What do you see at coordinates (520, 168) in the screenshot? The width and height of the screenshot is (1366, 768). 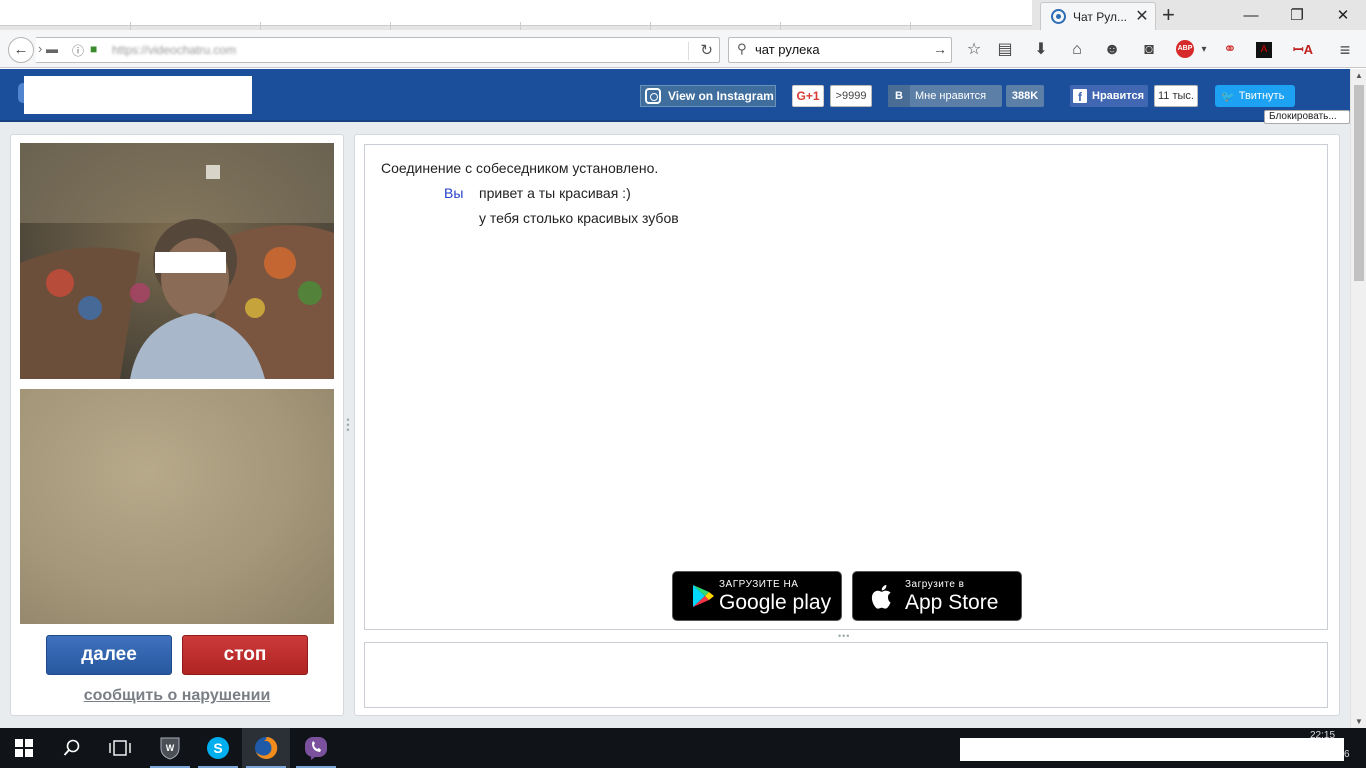 I see `connection-status: Соединение с собеседником установлено.` at bounding box center [520, 168].